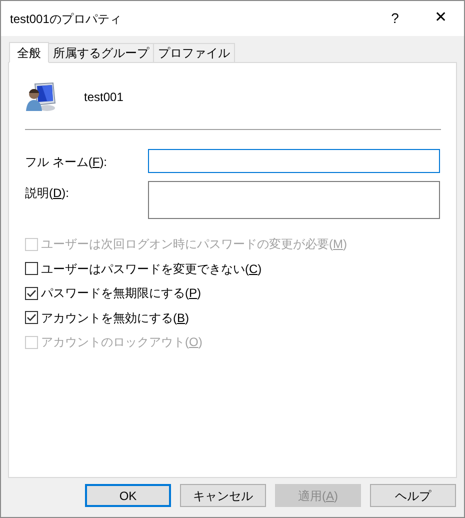 This screenshot has width=465, height=518. I want to click on full-name-field, so click(294, 161).